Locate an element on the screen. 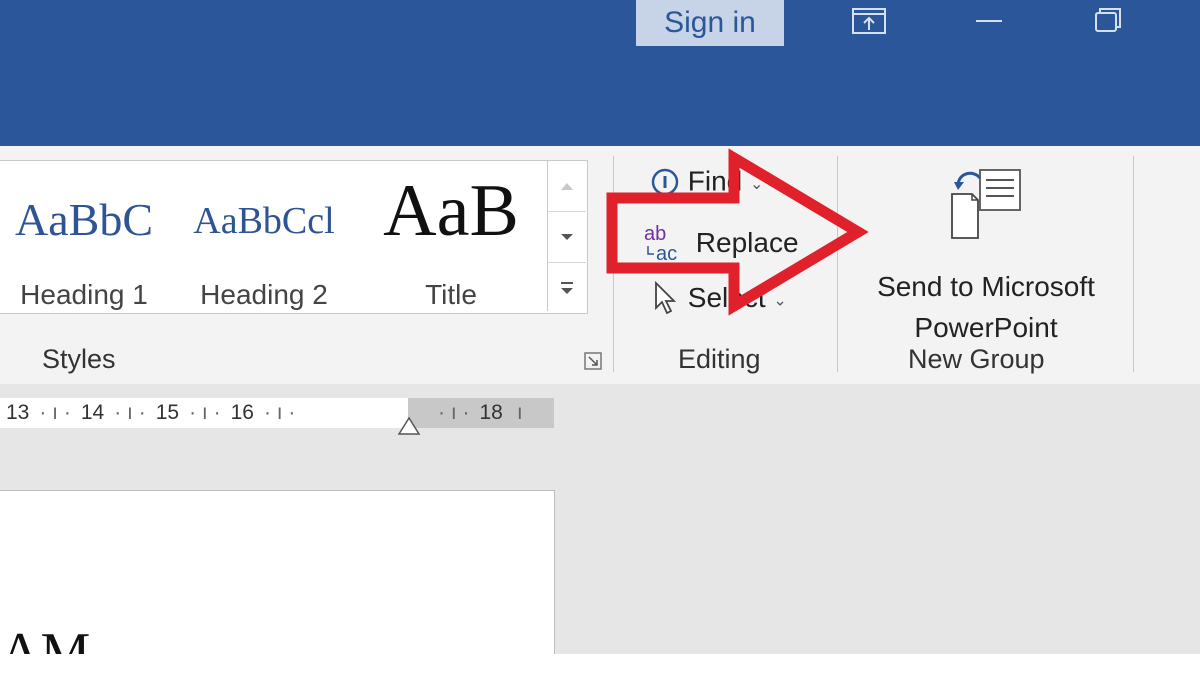 This screenshot has height=675, width=1200. sign-in-button: Sign in is located at coordinates (710, 23).